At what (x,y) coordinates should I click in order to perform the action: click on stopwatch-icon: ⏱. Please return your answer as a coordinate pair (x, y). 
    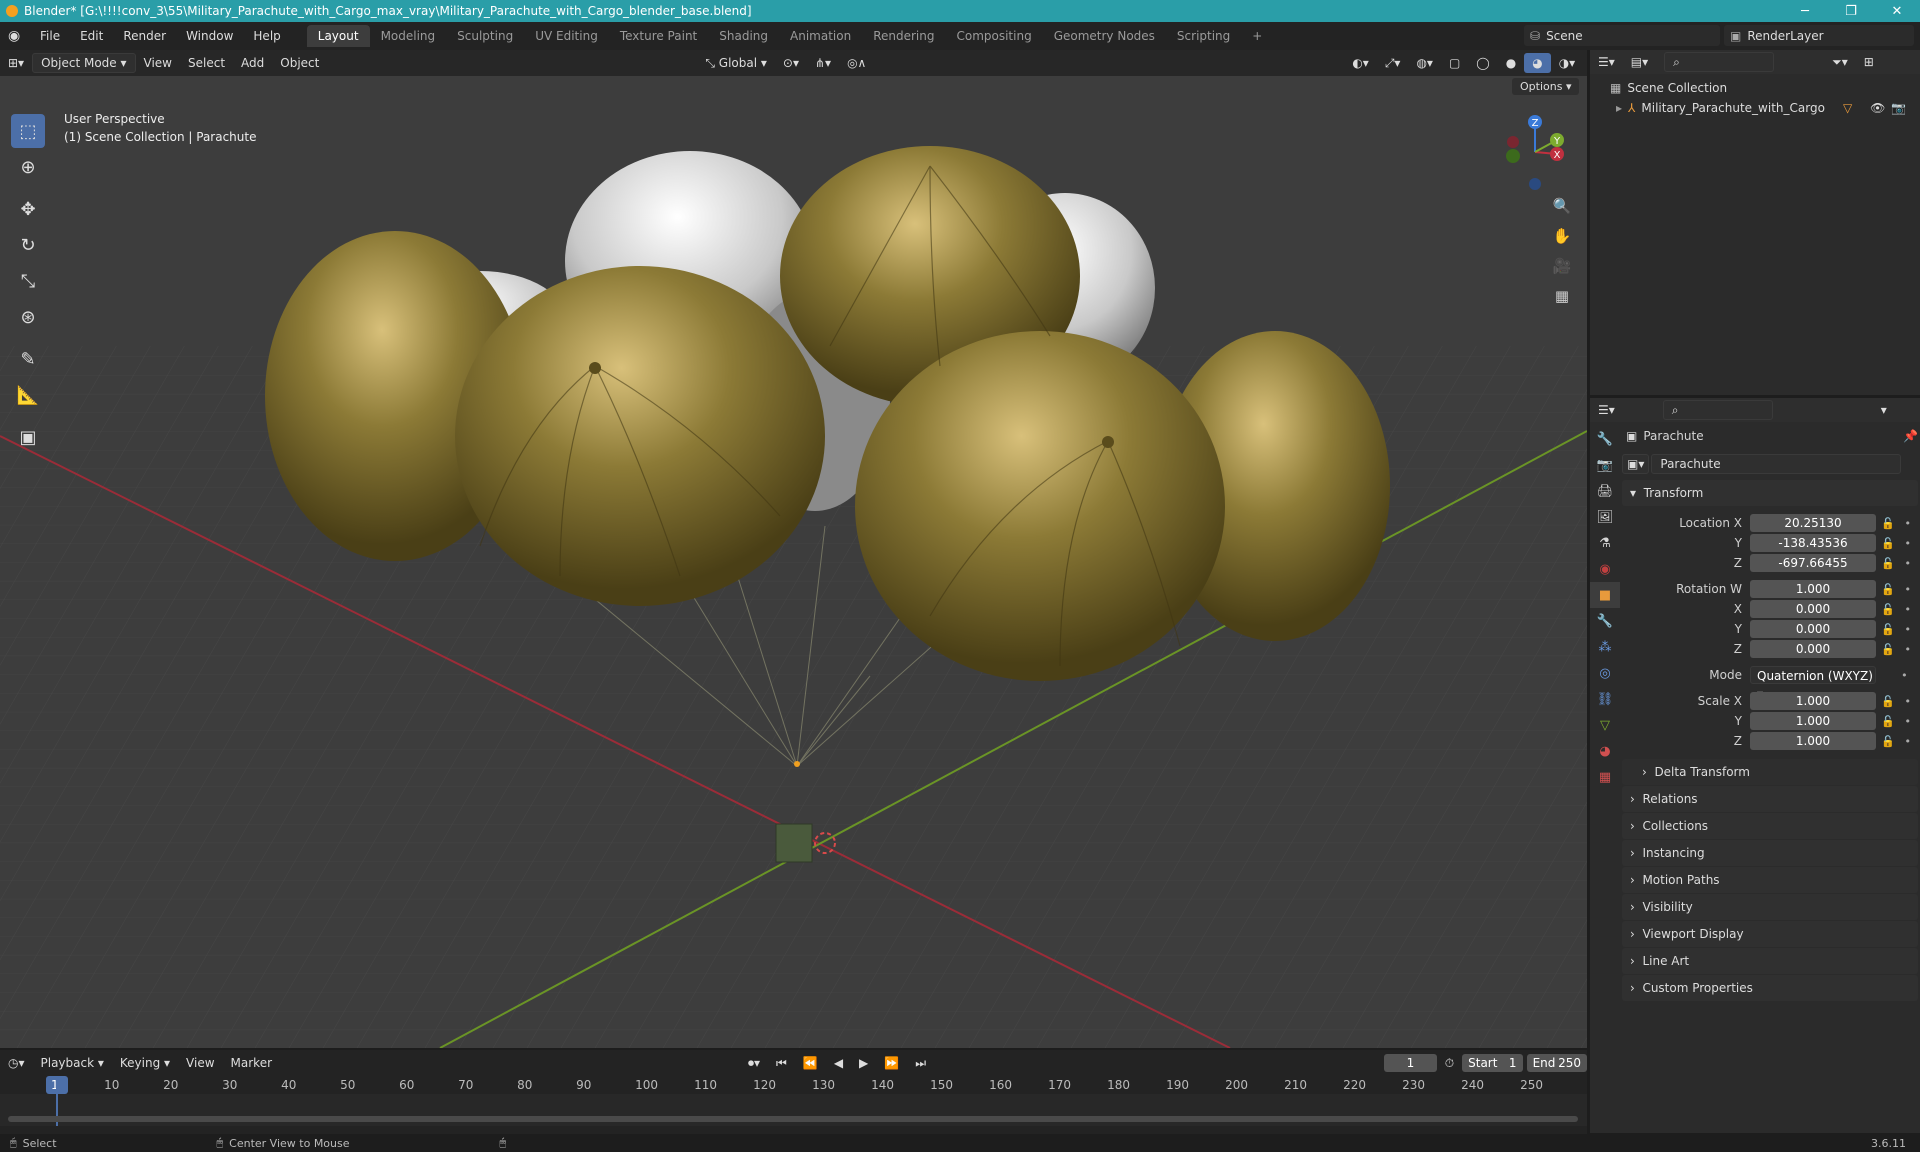
    Looking at the image, I should click on (1449, 1063).